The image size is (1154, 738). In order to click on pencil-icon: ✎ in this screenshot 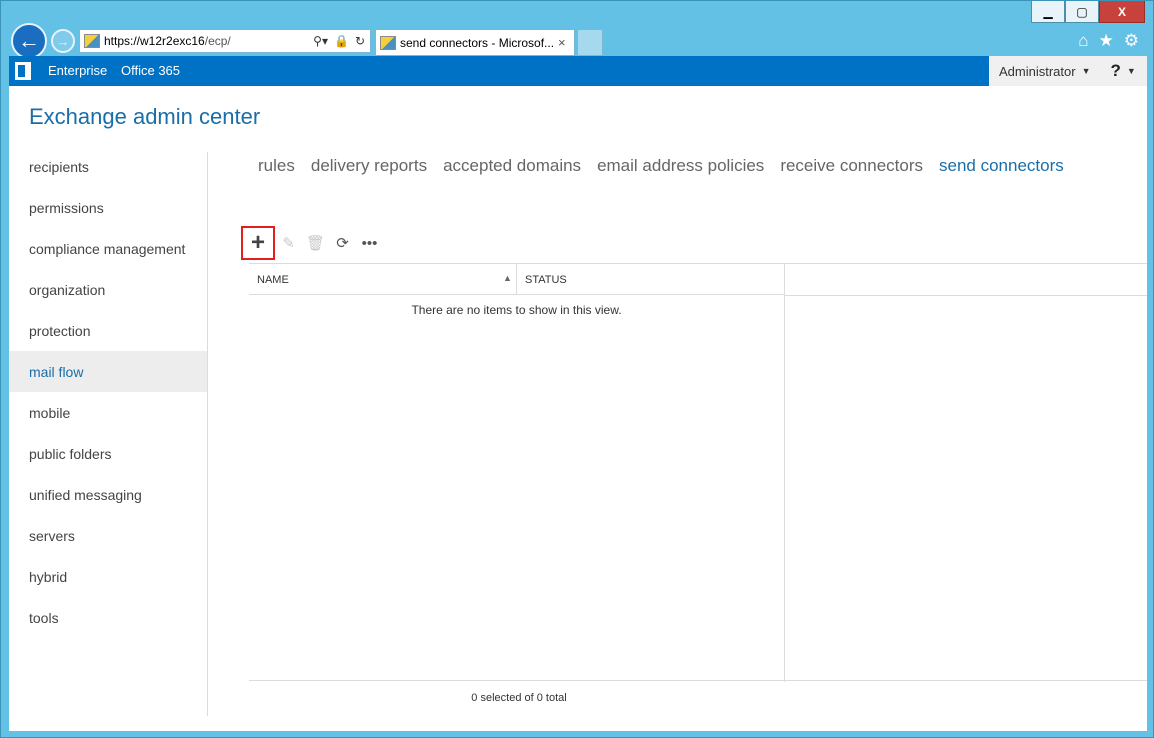, I will do `click(288, 243)`.